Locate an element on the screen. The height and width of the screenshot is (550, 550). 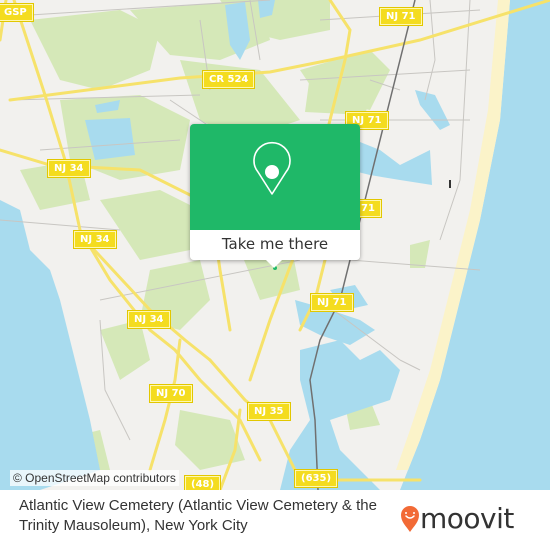
route-shield-cr635: (635) is located at coordinates (316, 478).